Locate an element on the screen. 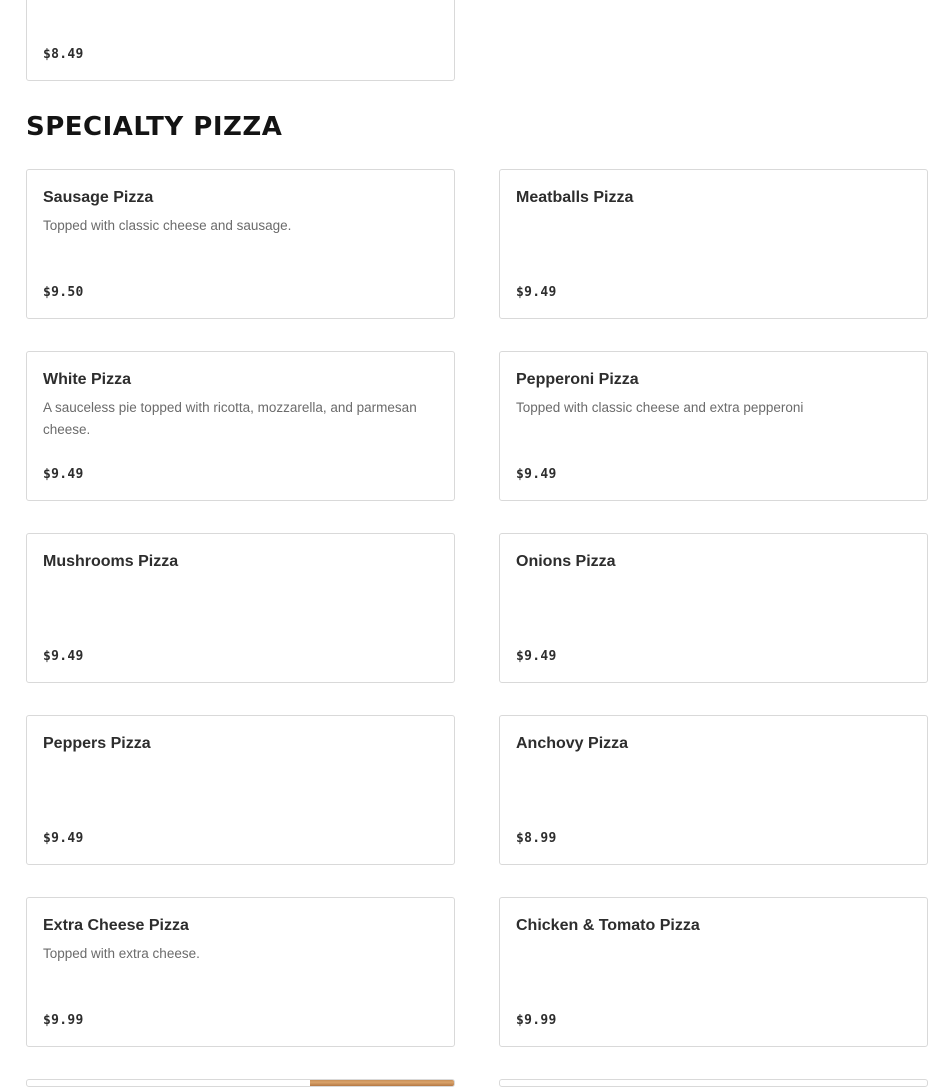 This screenshot has height=1087, width=950. item-name: Mushrooms Pizza is located at coordinates (111, 561).